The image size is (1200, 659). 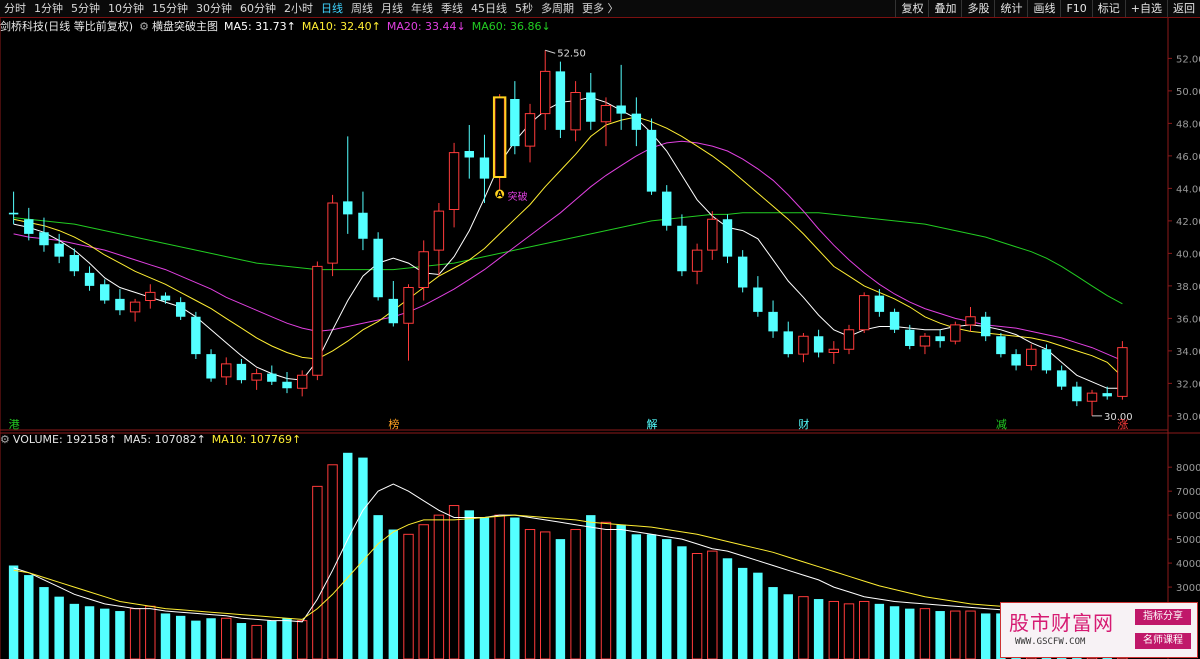 I want to click on high-label: 52.50, so click(x=571, y=53).